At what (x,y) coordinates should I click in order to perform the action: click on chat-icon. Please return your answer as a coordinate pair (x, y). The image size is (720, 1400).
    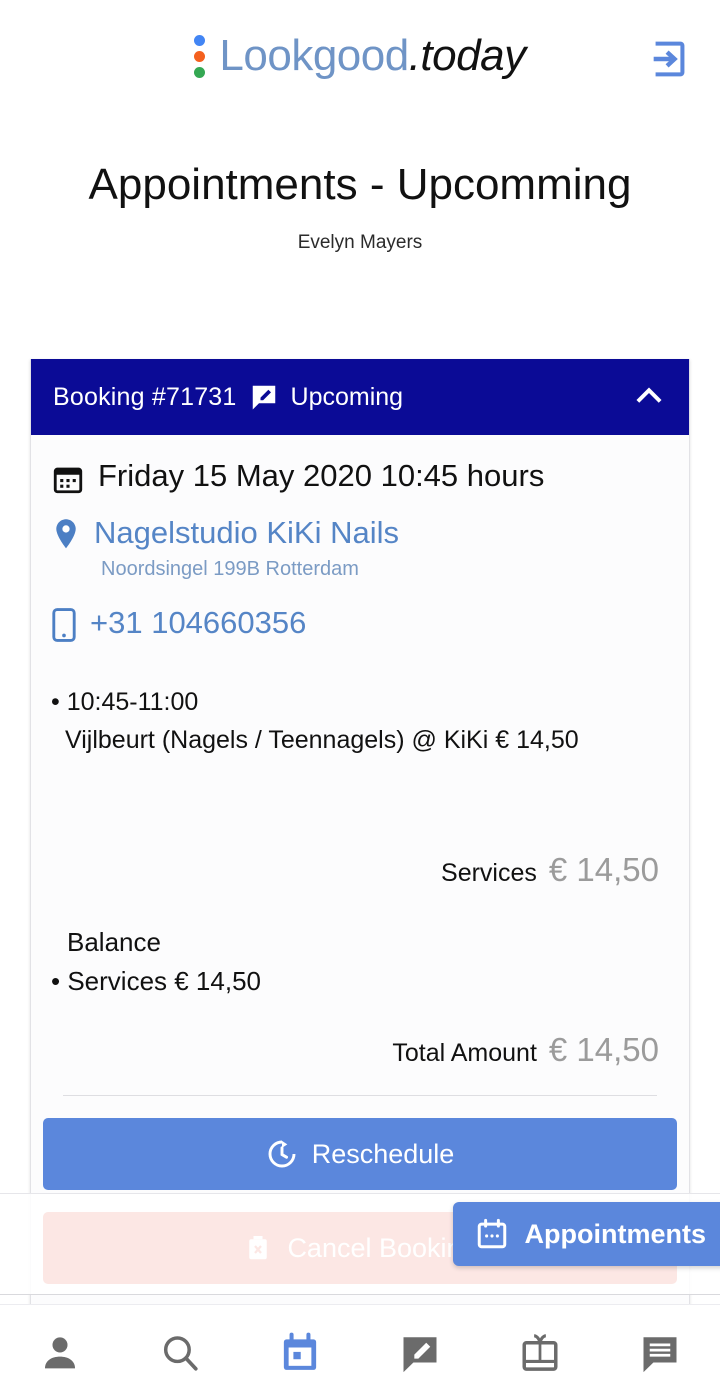
    Looking at the image, I should click on (660, 1354).